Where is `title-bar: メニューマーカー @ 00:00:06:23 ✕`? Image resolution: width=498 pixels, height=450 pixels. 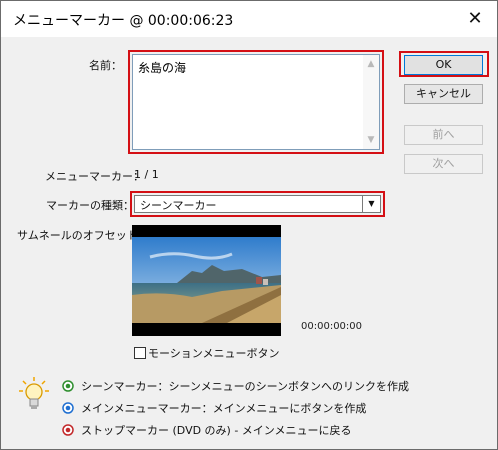 title-bar: メニューマーカー @ 00:00:06:23 ✕ is located at coordinates (249, 19).